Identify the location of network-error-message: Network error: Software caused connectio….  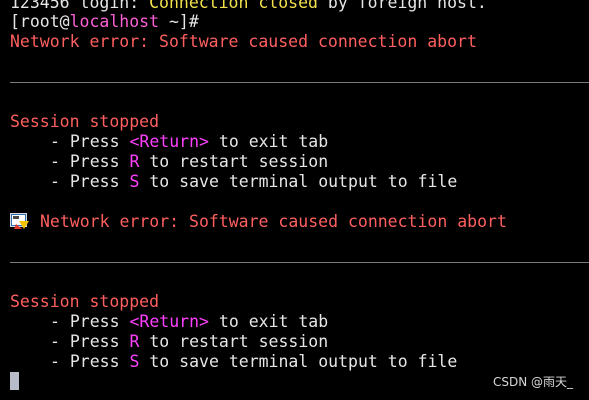
(243, 41).